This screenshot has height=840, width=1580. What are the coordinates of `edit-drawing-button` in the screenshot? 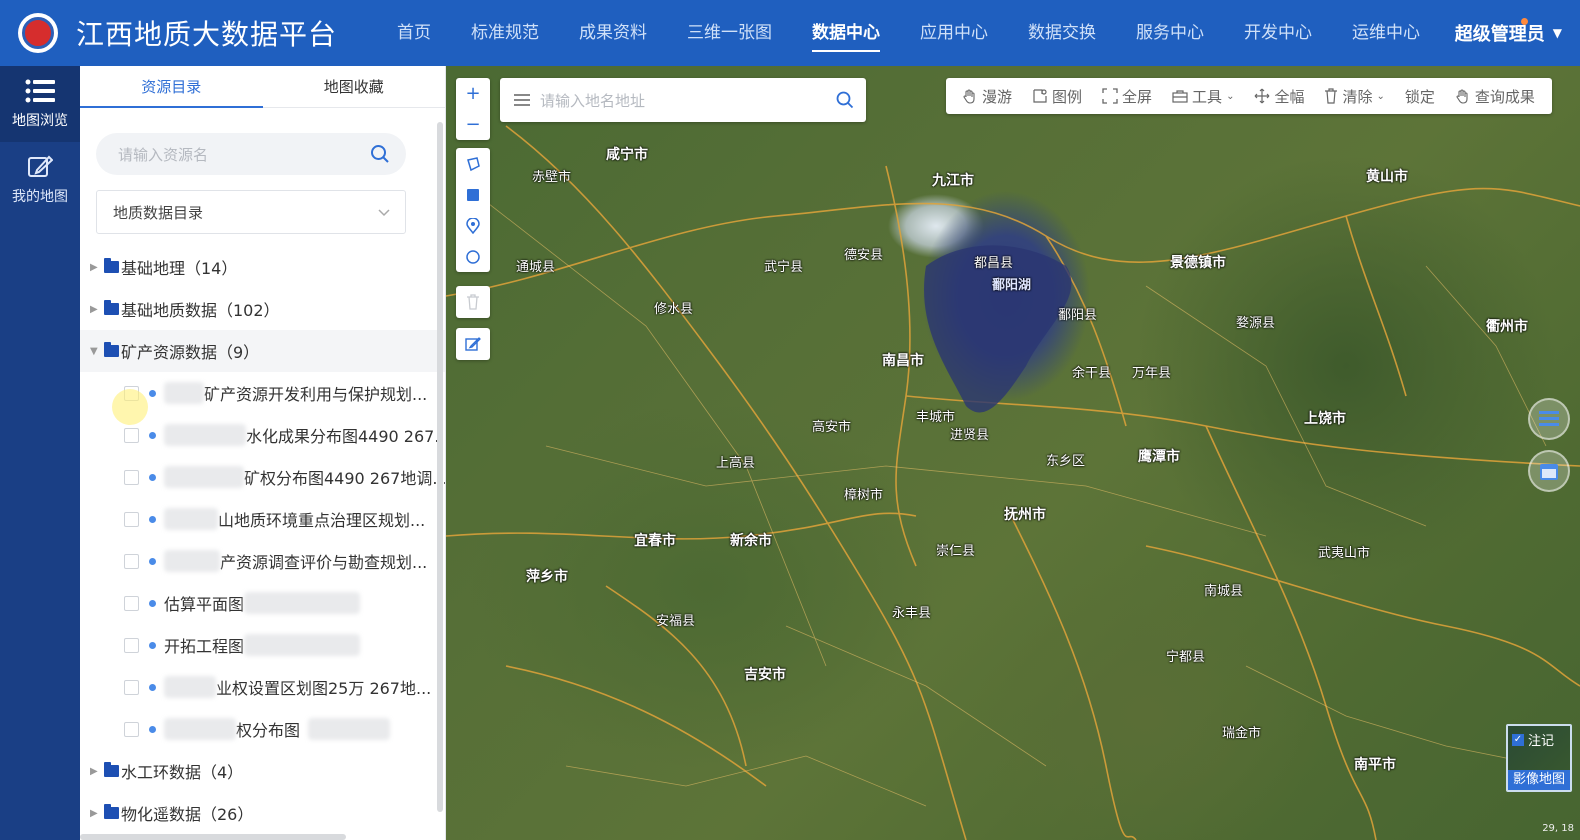 It's located at (473, 344).